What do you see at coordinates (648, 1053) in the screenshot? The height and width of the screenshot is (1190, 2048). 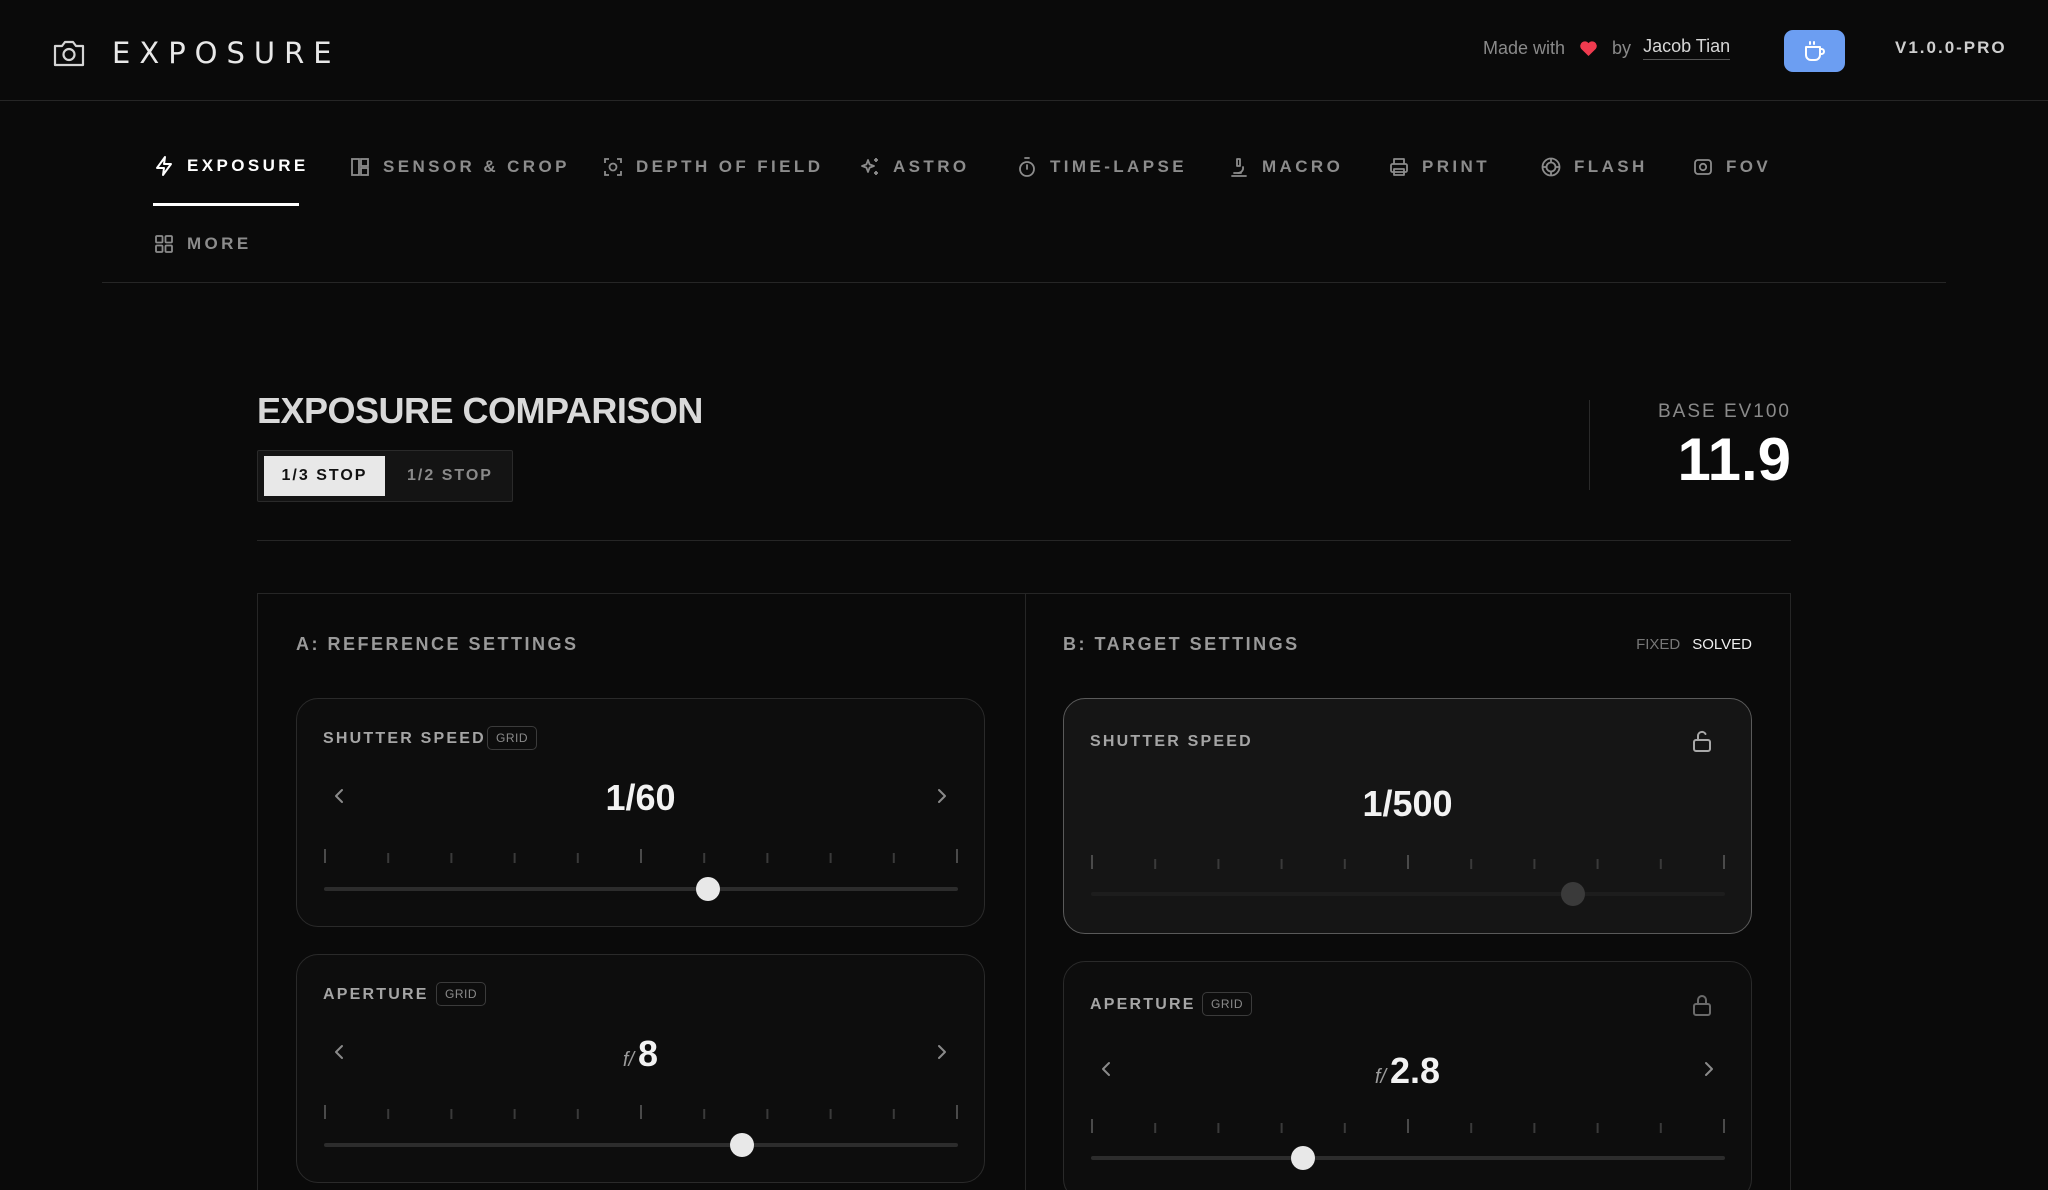 I see `aperture-value-text: 8` at bounding box center [648, 1053].